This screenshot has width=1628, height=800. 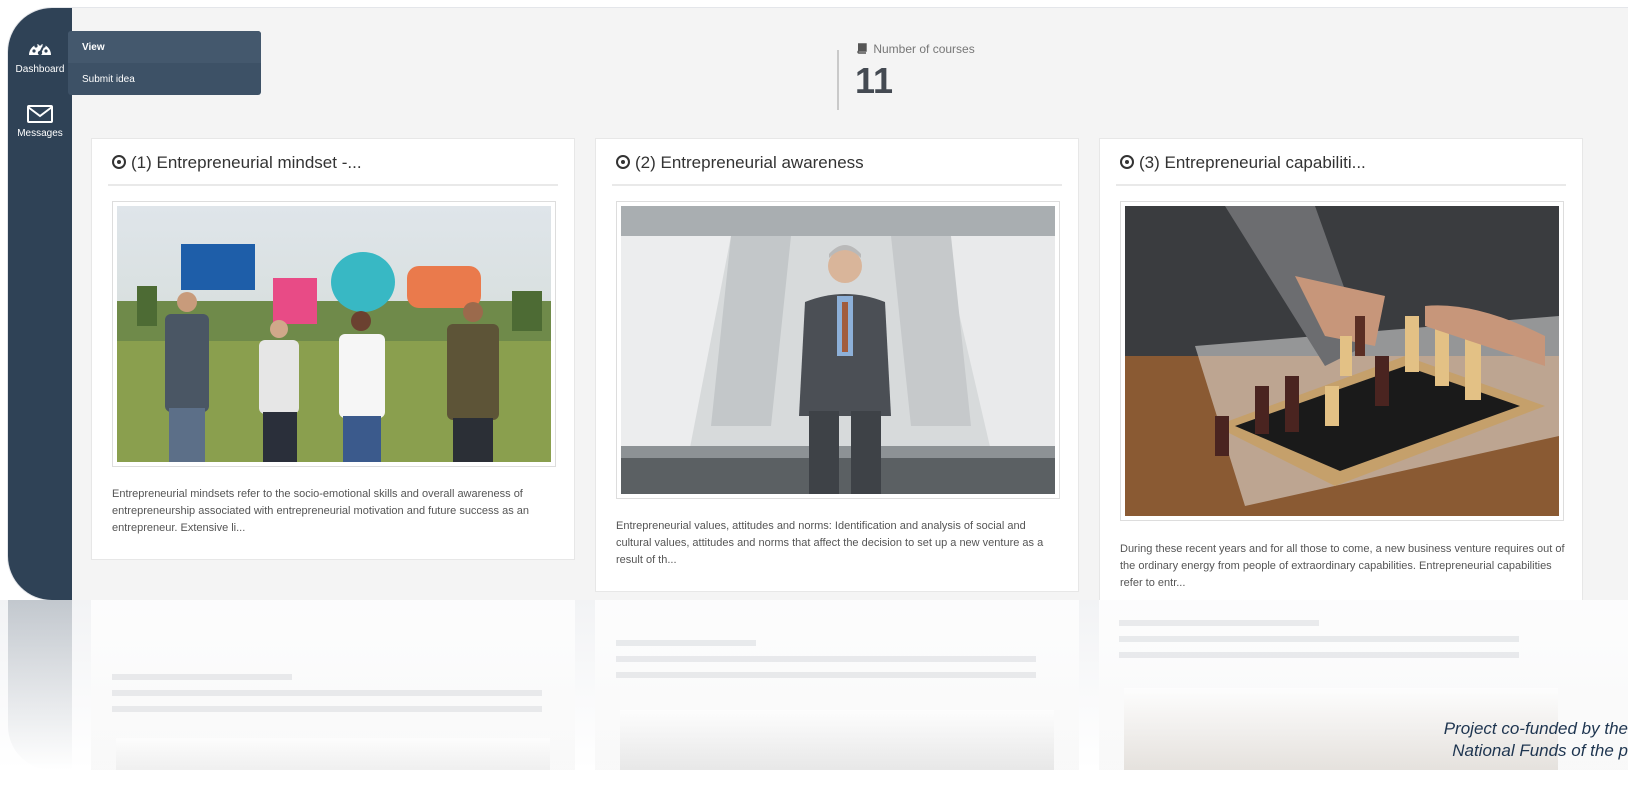 What do you see at coordinates (1342, 361) in the screenshot?
I see `hand-moving-chess-piece-photo` at bounding box center [1342, 361].